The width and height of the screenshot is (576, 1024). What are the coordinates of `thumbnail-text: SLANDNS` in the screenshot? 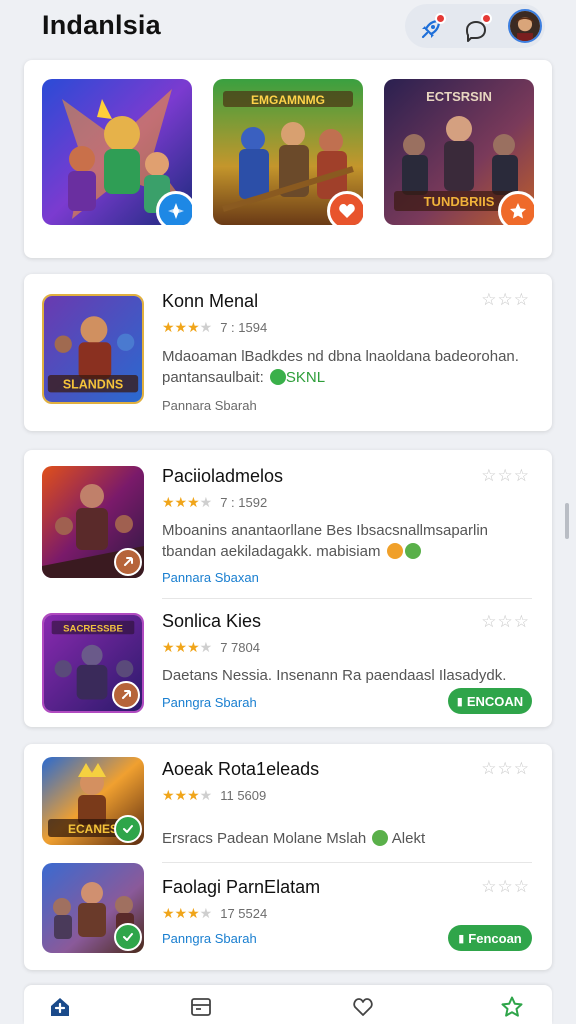 It's located at (93, 384).